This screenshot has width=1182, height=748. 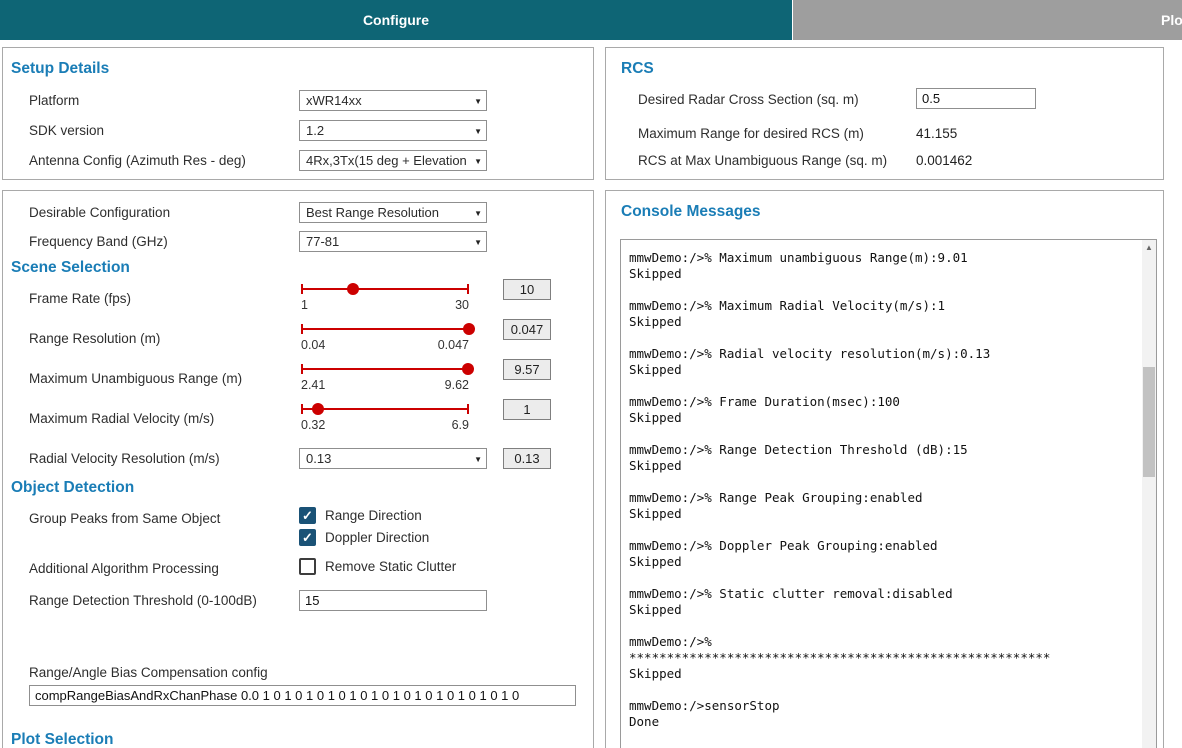 I want to click on antenna-config-value: 4Rx,3Tx(15 deg + Elevation, so click(x=386, y=160).